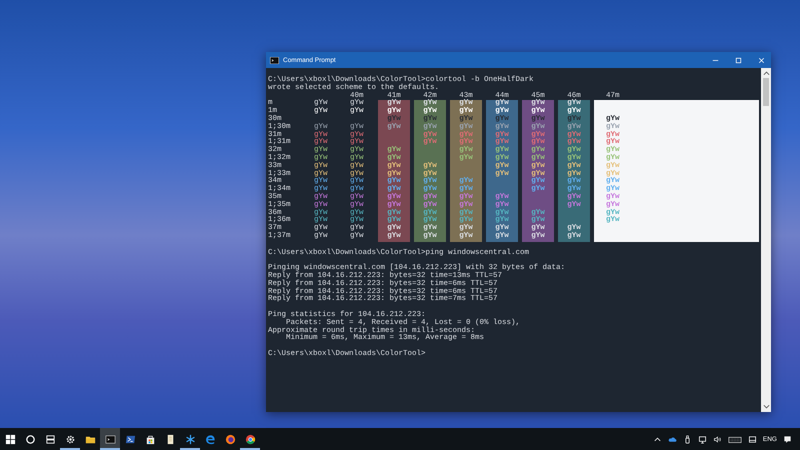 The image size is (800, 450). Describe the element at coordinates (761, 60) in the screenshot. I see `close-icon` at that location.